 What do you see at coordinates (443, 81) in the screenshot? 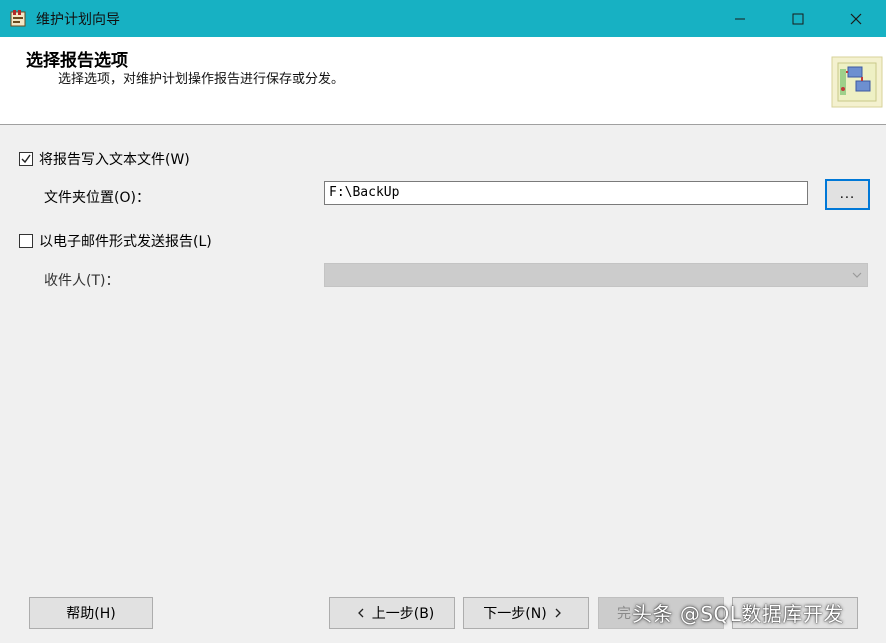
I see `wizard-header: 选择报告选项 选择选项，对维护计划操作报告进行保存或分发。` at bounding box center [443, 81].